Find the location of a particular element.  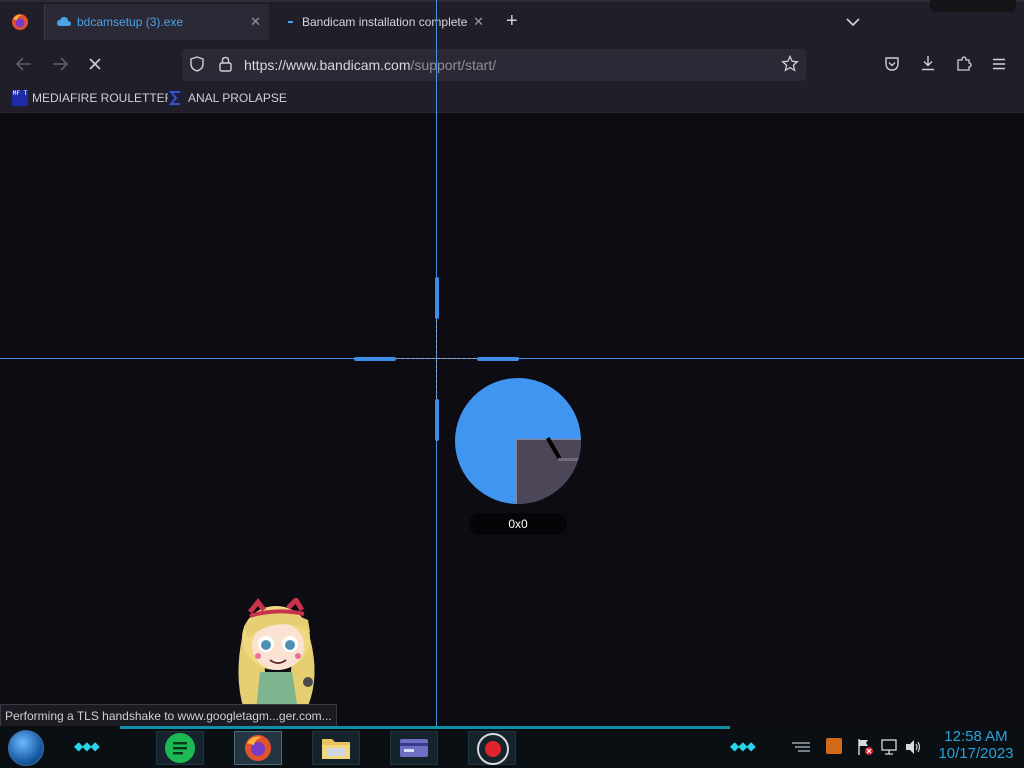

taskbar-bandicam is located at coordinates (492, 748).